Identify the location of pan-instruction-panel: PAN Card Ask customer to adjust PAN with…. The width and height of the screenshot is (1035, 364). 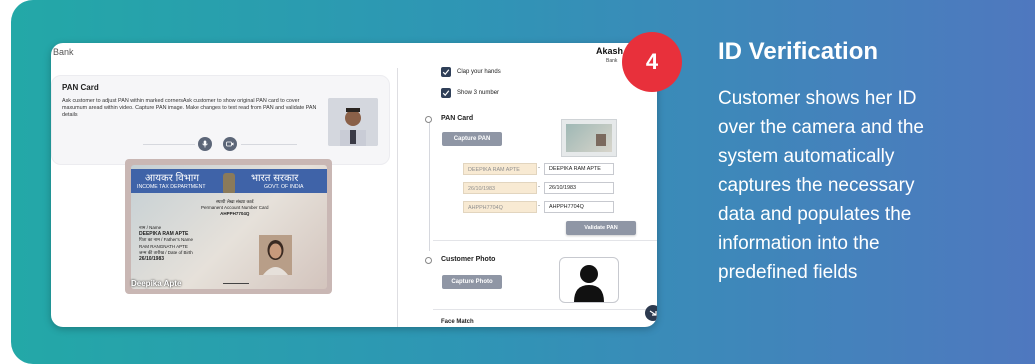
(220, 120).